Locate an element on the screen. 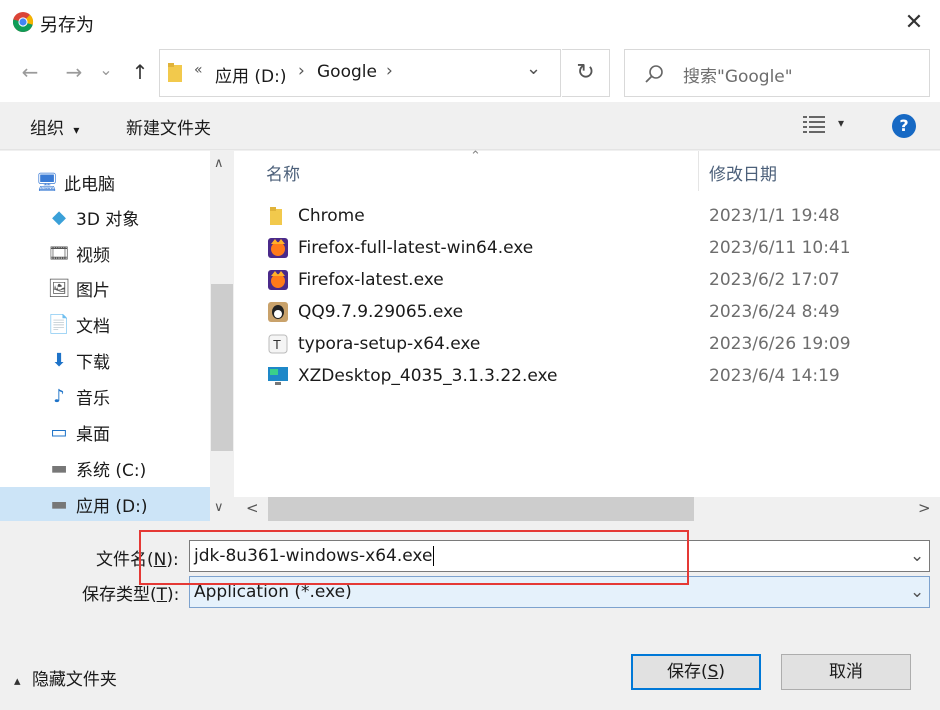 The width and height of the screenshot is (940, 710). file-name: XZDesktop_4035_3.1.3.22.exe is located at coordinates (428, 376).